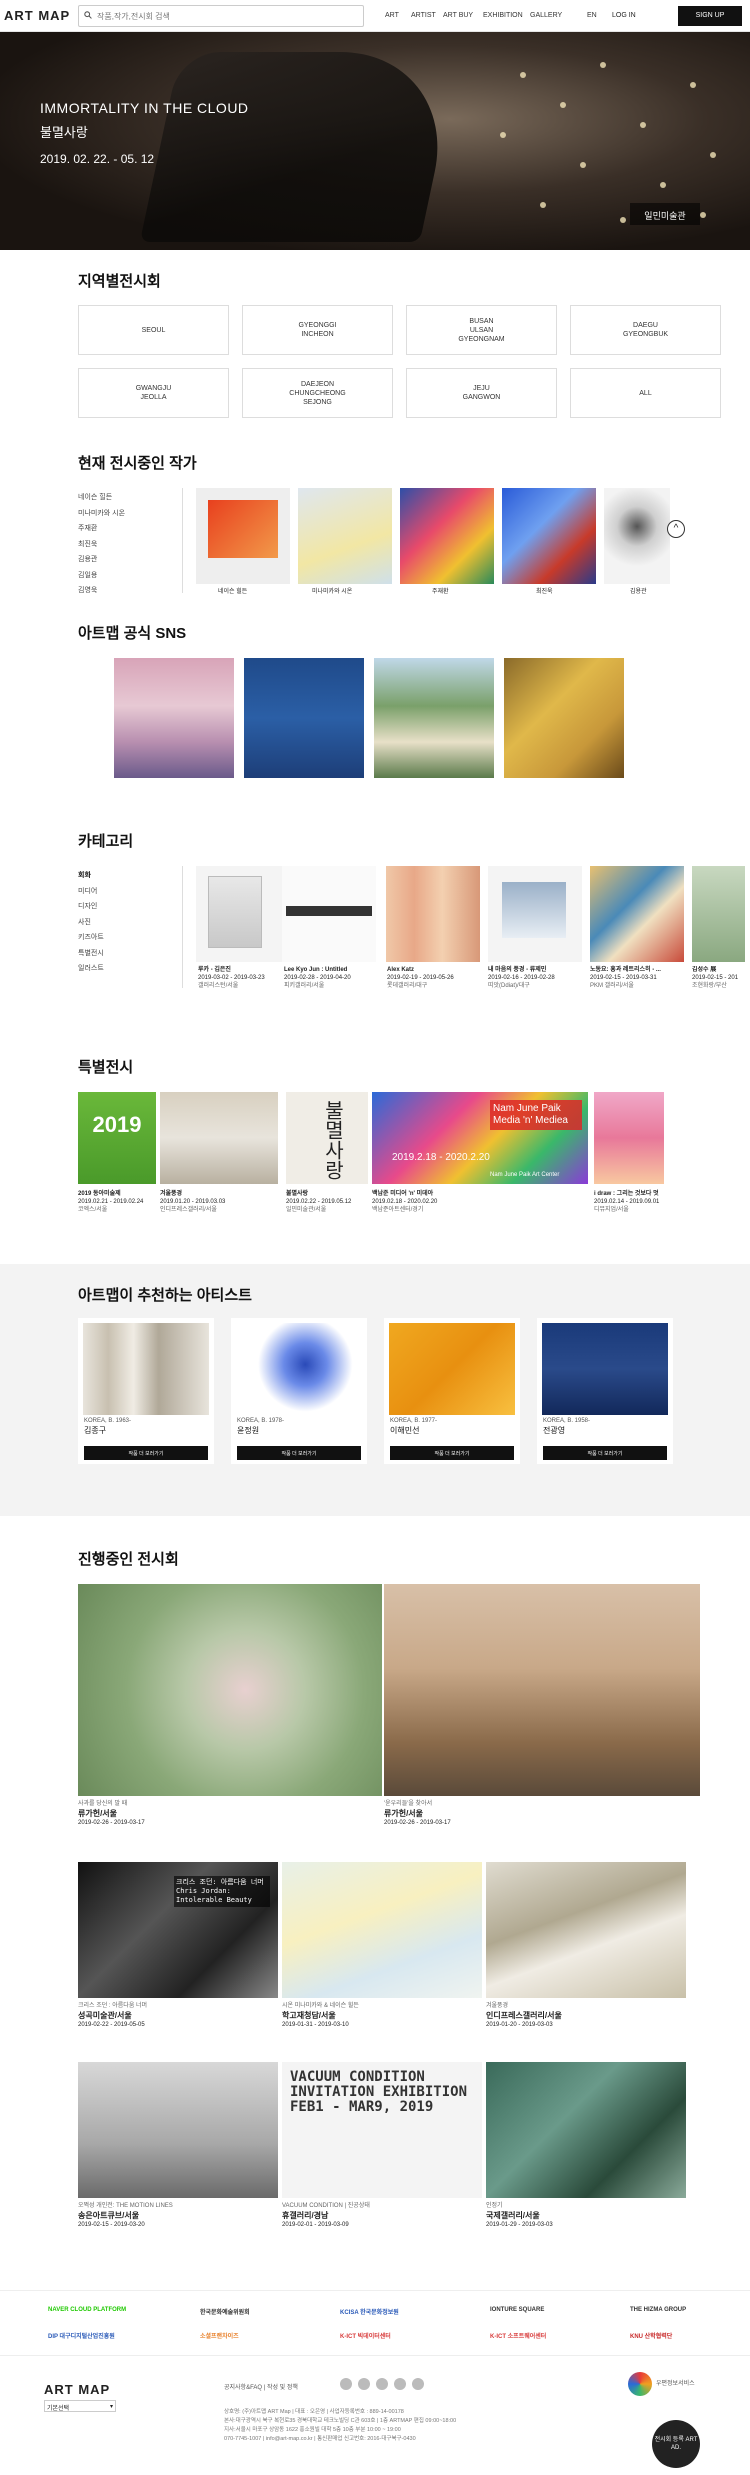  What do you see at coordinates (658, 2310) in the screenshot?
I see `partner-logo: THE HIZMA GROUP` at bounding box center [658, 2310].